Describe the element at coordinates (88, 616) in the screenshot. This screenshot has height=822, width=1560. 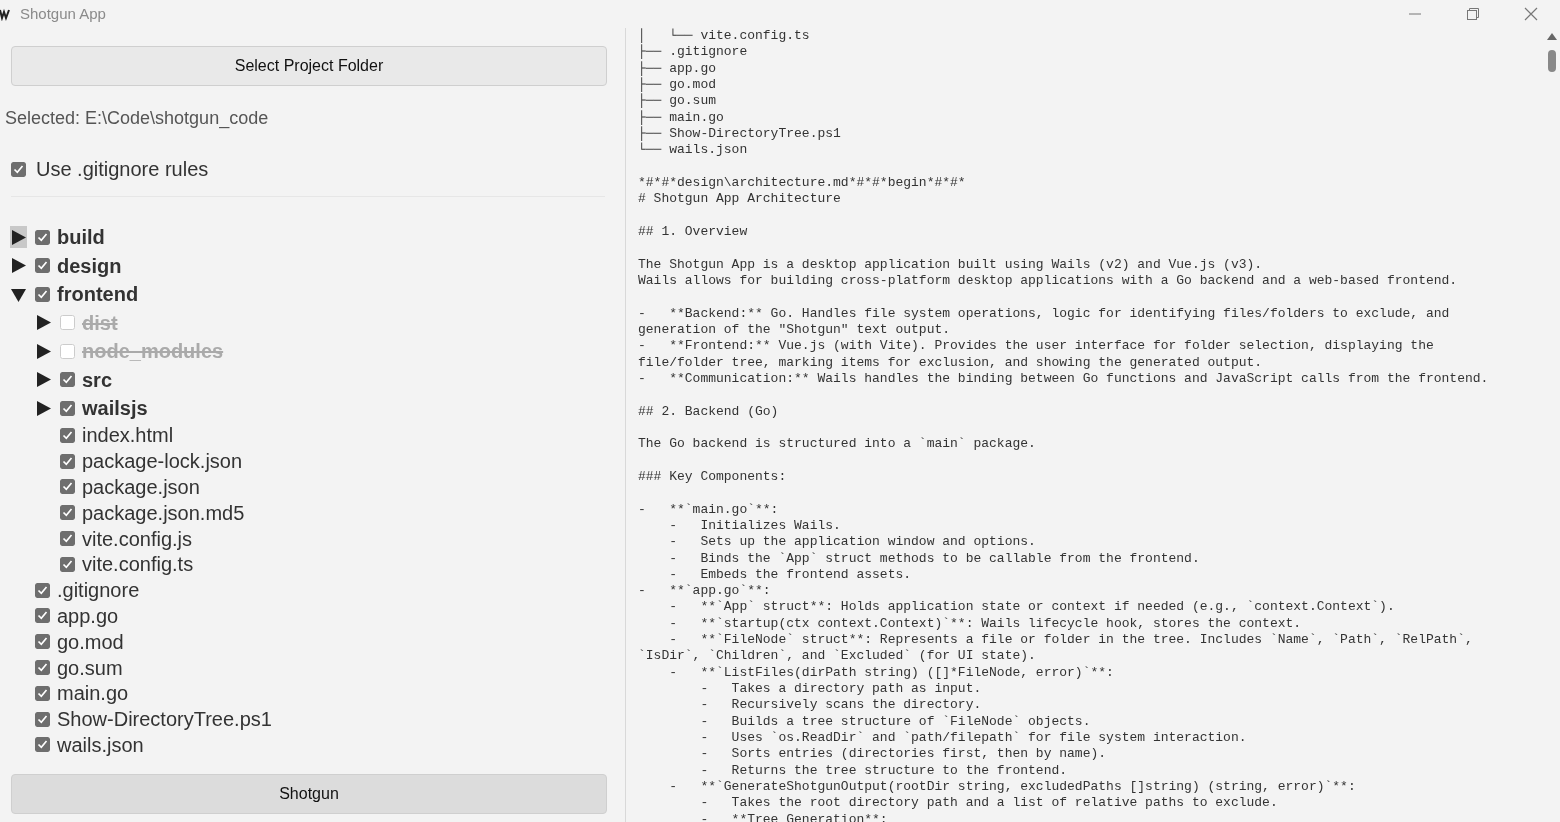
I see `file-name: app.go` at that location.